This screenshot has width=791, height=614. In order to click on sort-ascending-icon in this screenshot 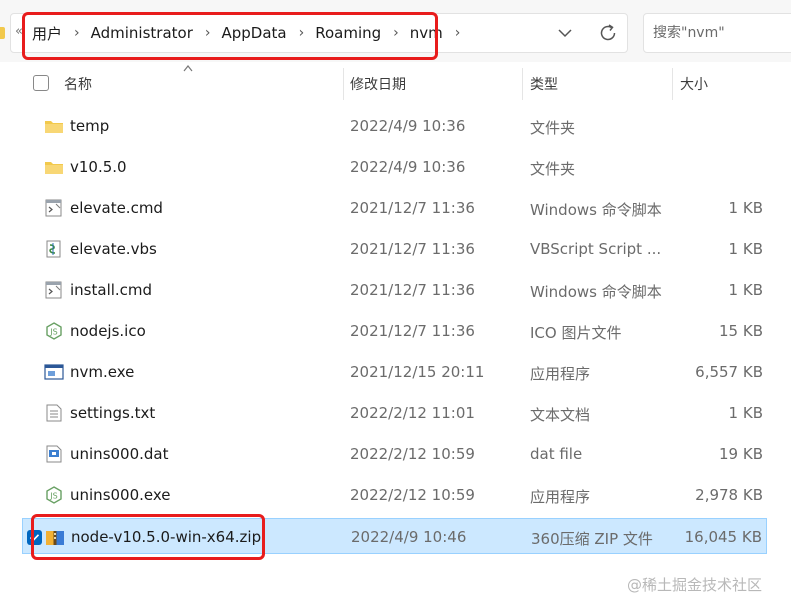, I will do `click(188, 68)`.